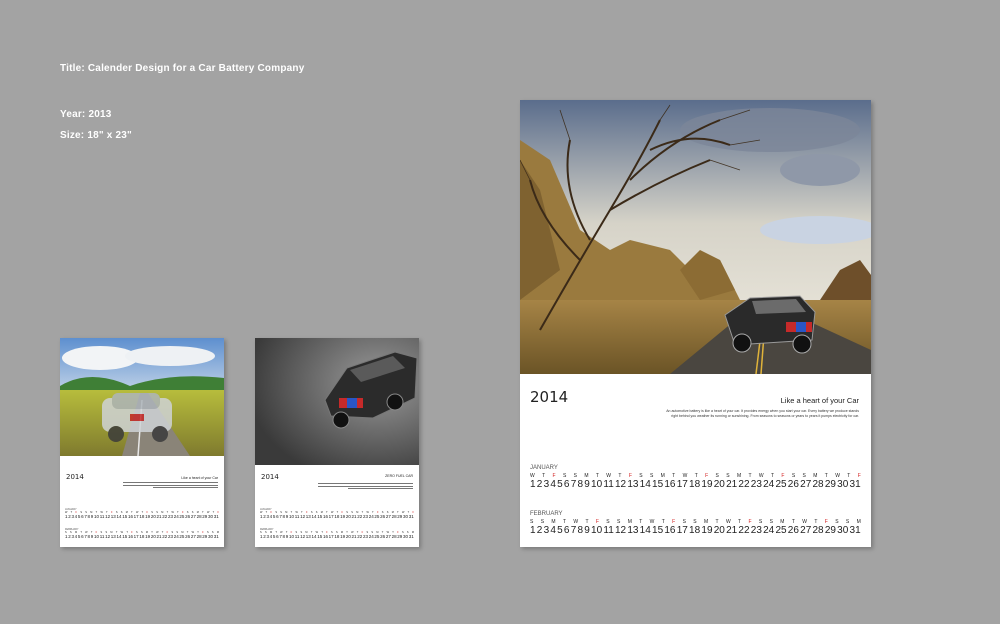 This screenshot has height=624, width=1000. What do you see at coordinates (76, 536) in the screenshot?
I see `day-number: 4` at bounding box center [76, 536].